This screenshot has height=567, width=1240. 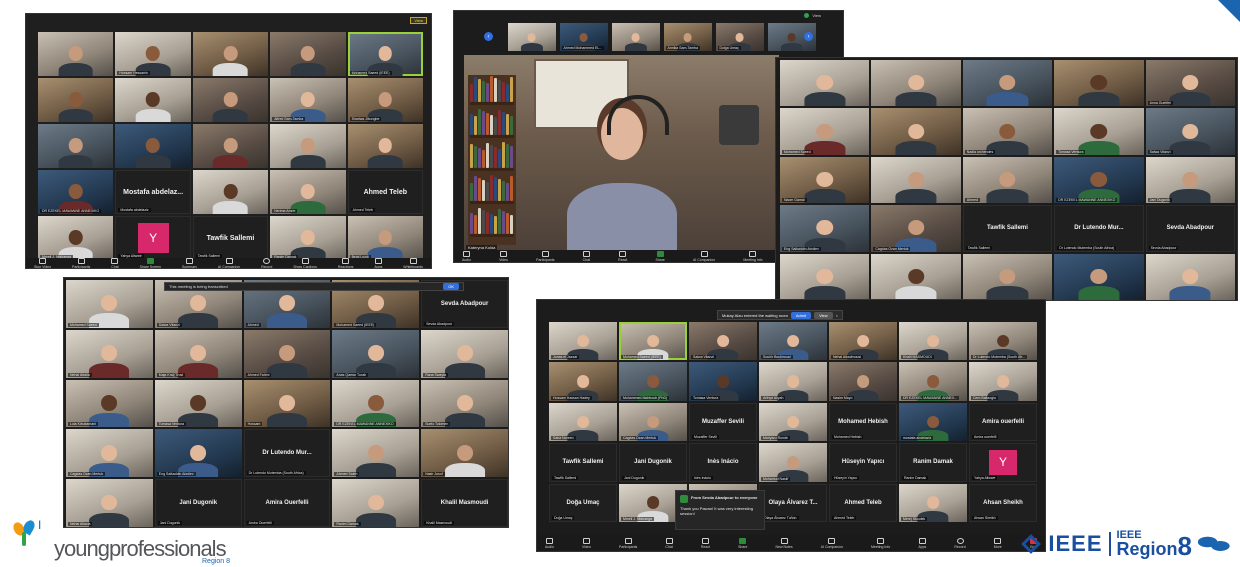 What do you see at coordinates (863, 422) in the screenshot?
I see `participant-name-tile: Mohamed Hebish Mohamed Hebish` at bounding box center [863, 422].